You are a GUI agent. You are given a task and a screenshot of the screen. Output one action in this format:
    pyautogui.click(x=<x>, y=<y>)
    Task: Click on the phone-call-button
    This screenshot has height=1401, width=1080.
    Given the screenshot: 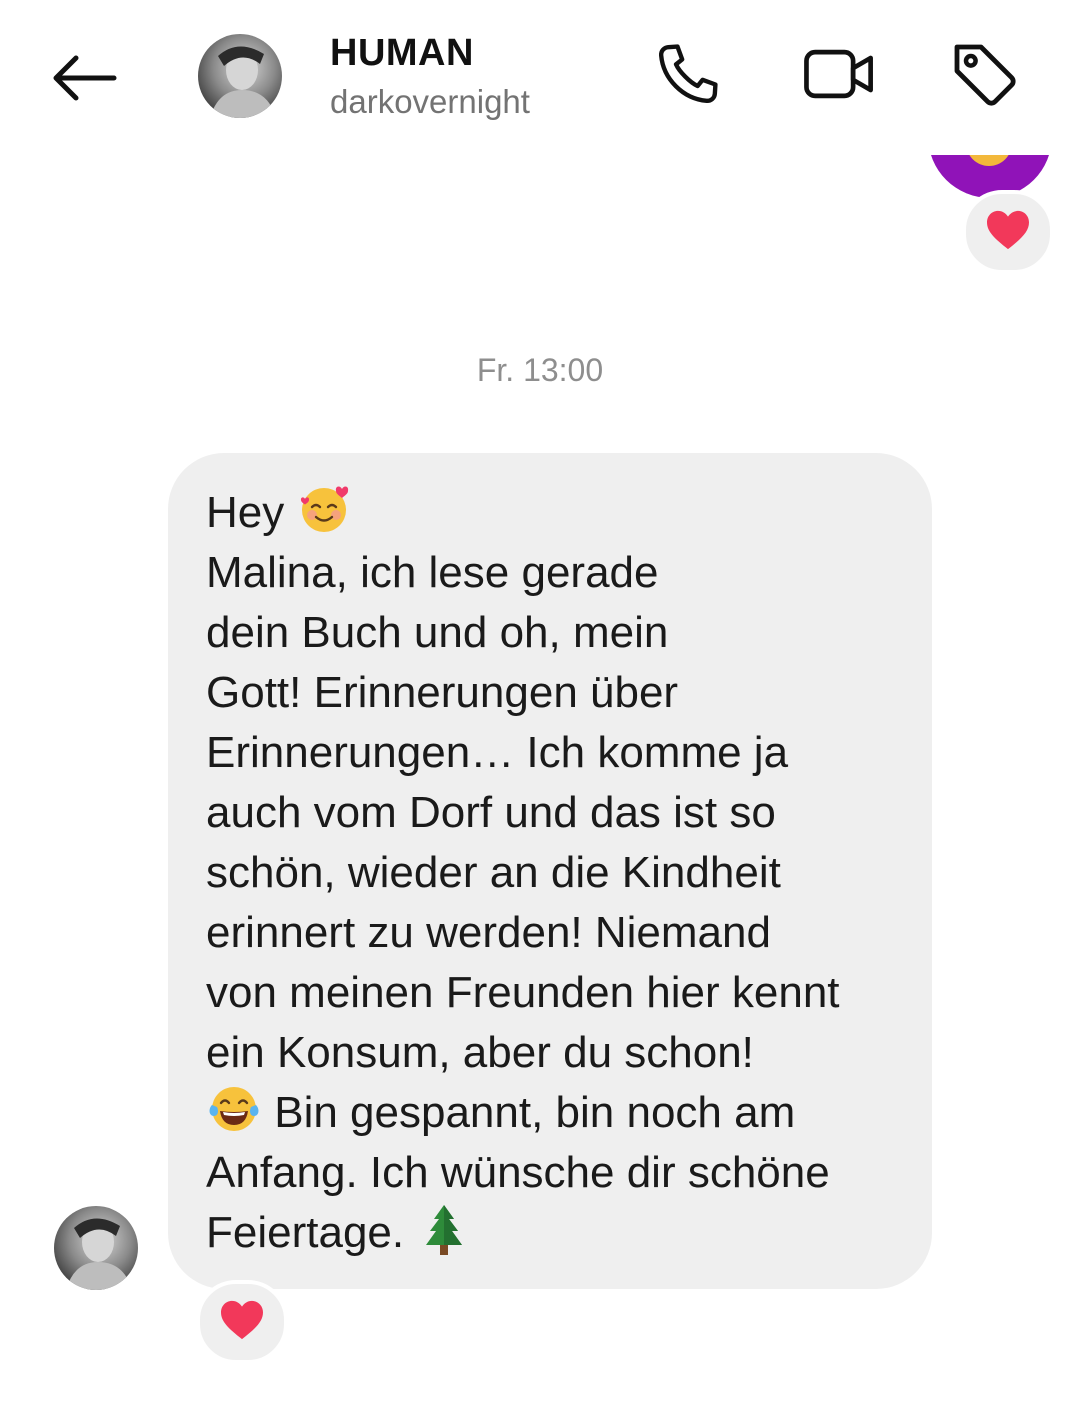 What is the action you would take?
    pyautogui.click(x=688, y=76)
    